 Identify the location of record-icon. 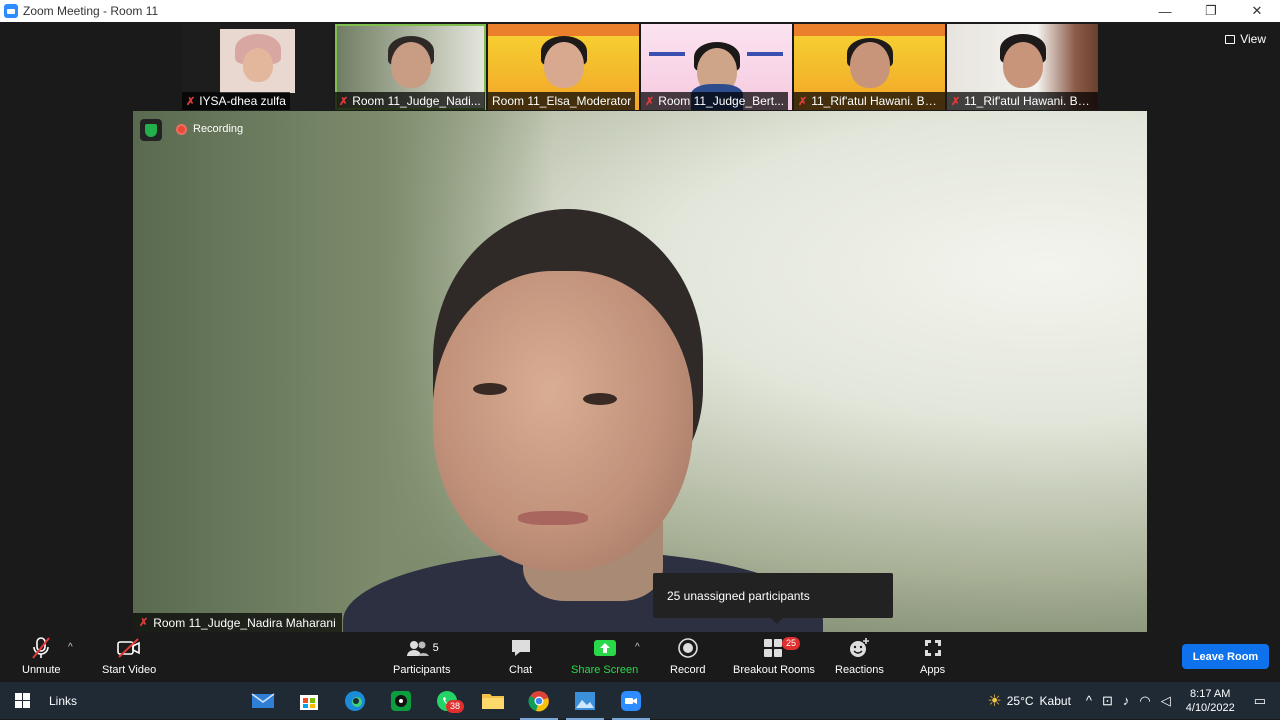
(688, 648).